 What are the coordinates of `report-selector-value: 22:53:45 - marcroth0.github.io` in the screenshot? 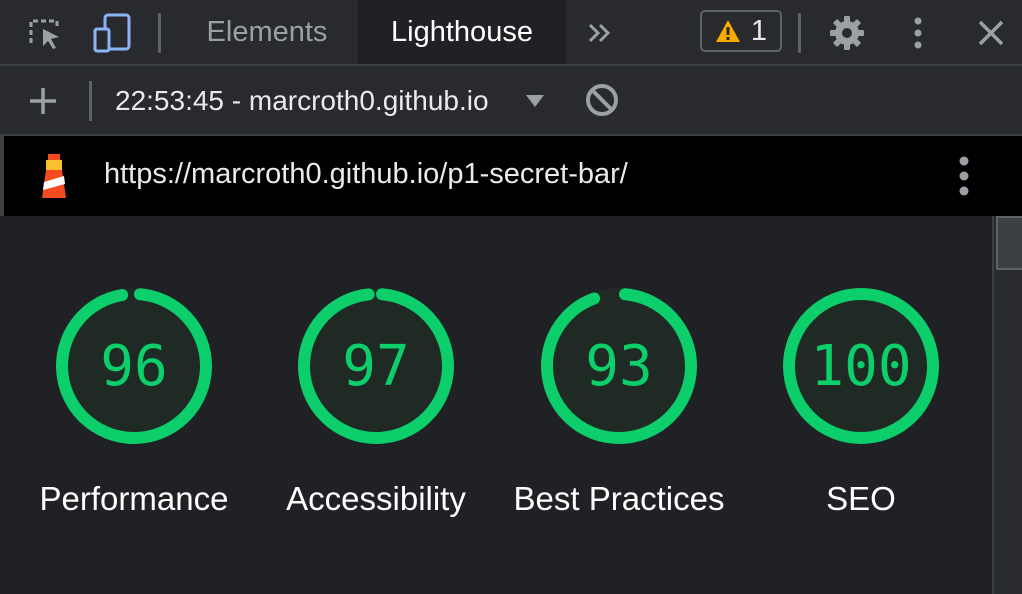 It's located at (302, 100).